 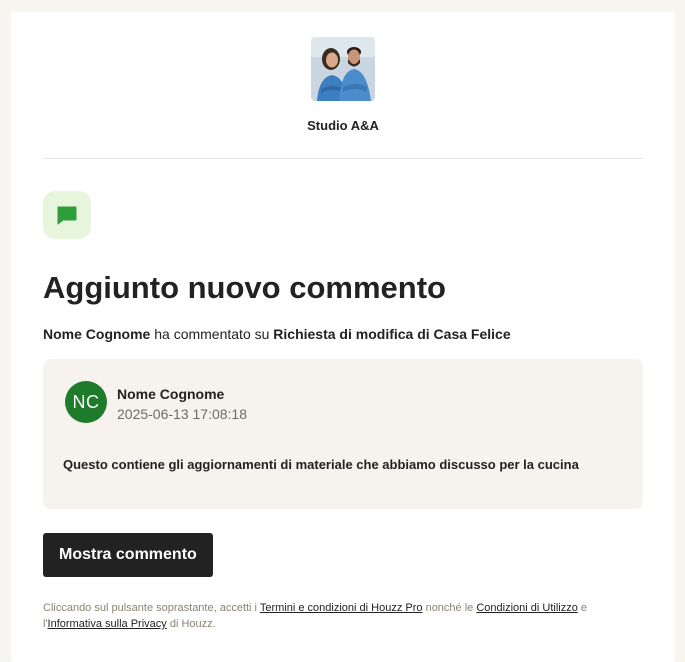 What do you see at coordinates (527, 608) in the screenshot?
I see `conditions-link: Condizioni di Utilizzo` at bounding box center [527, 608].